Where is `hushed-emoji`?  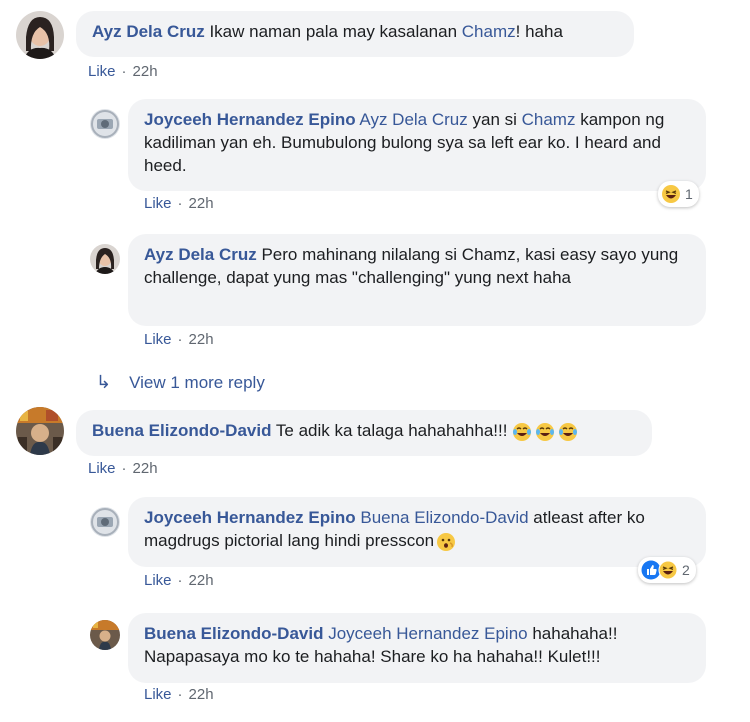 hushed-emoji is located at coordinates (446, 541).